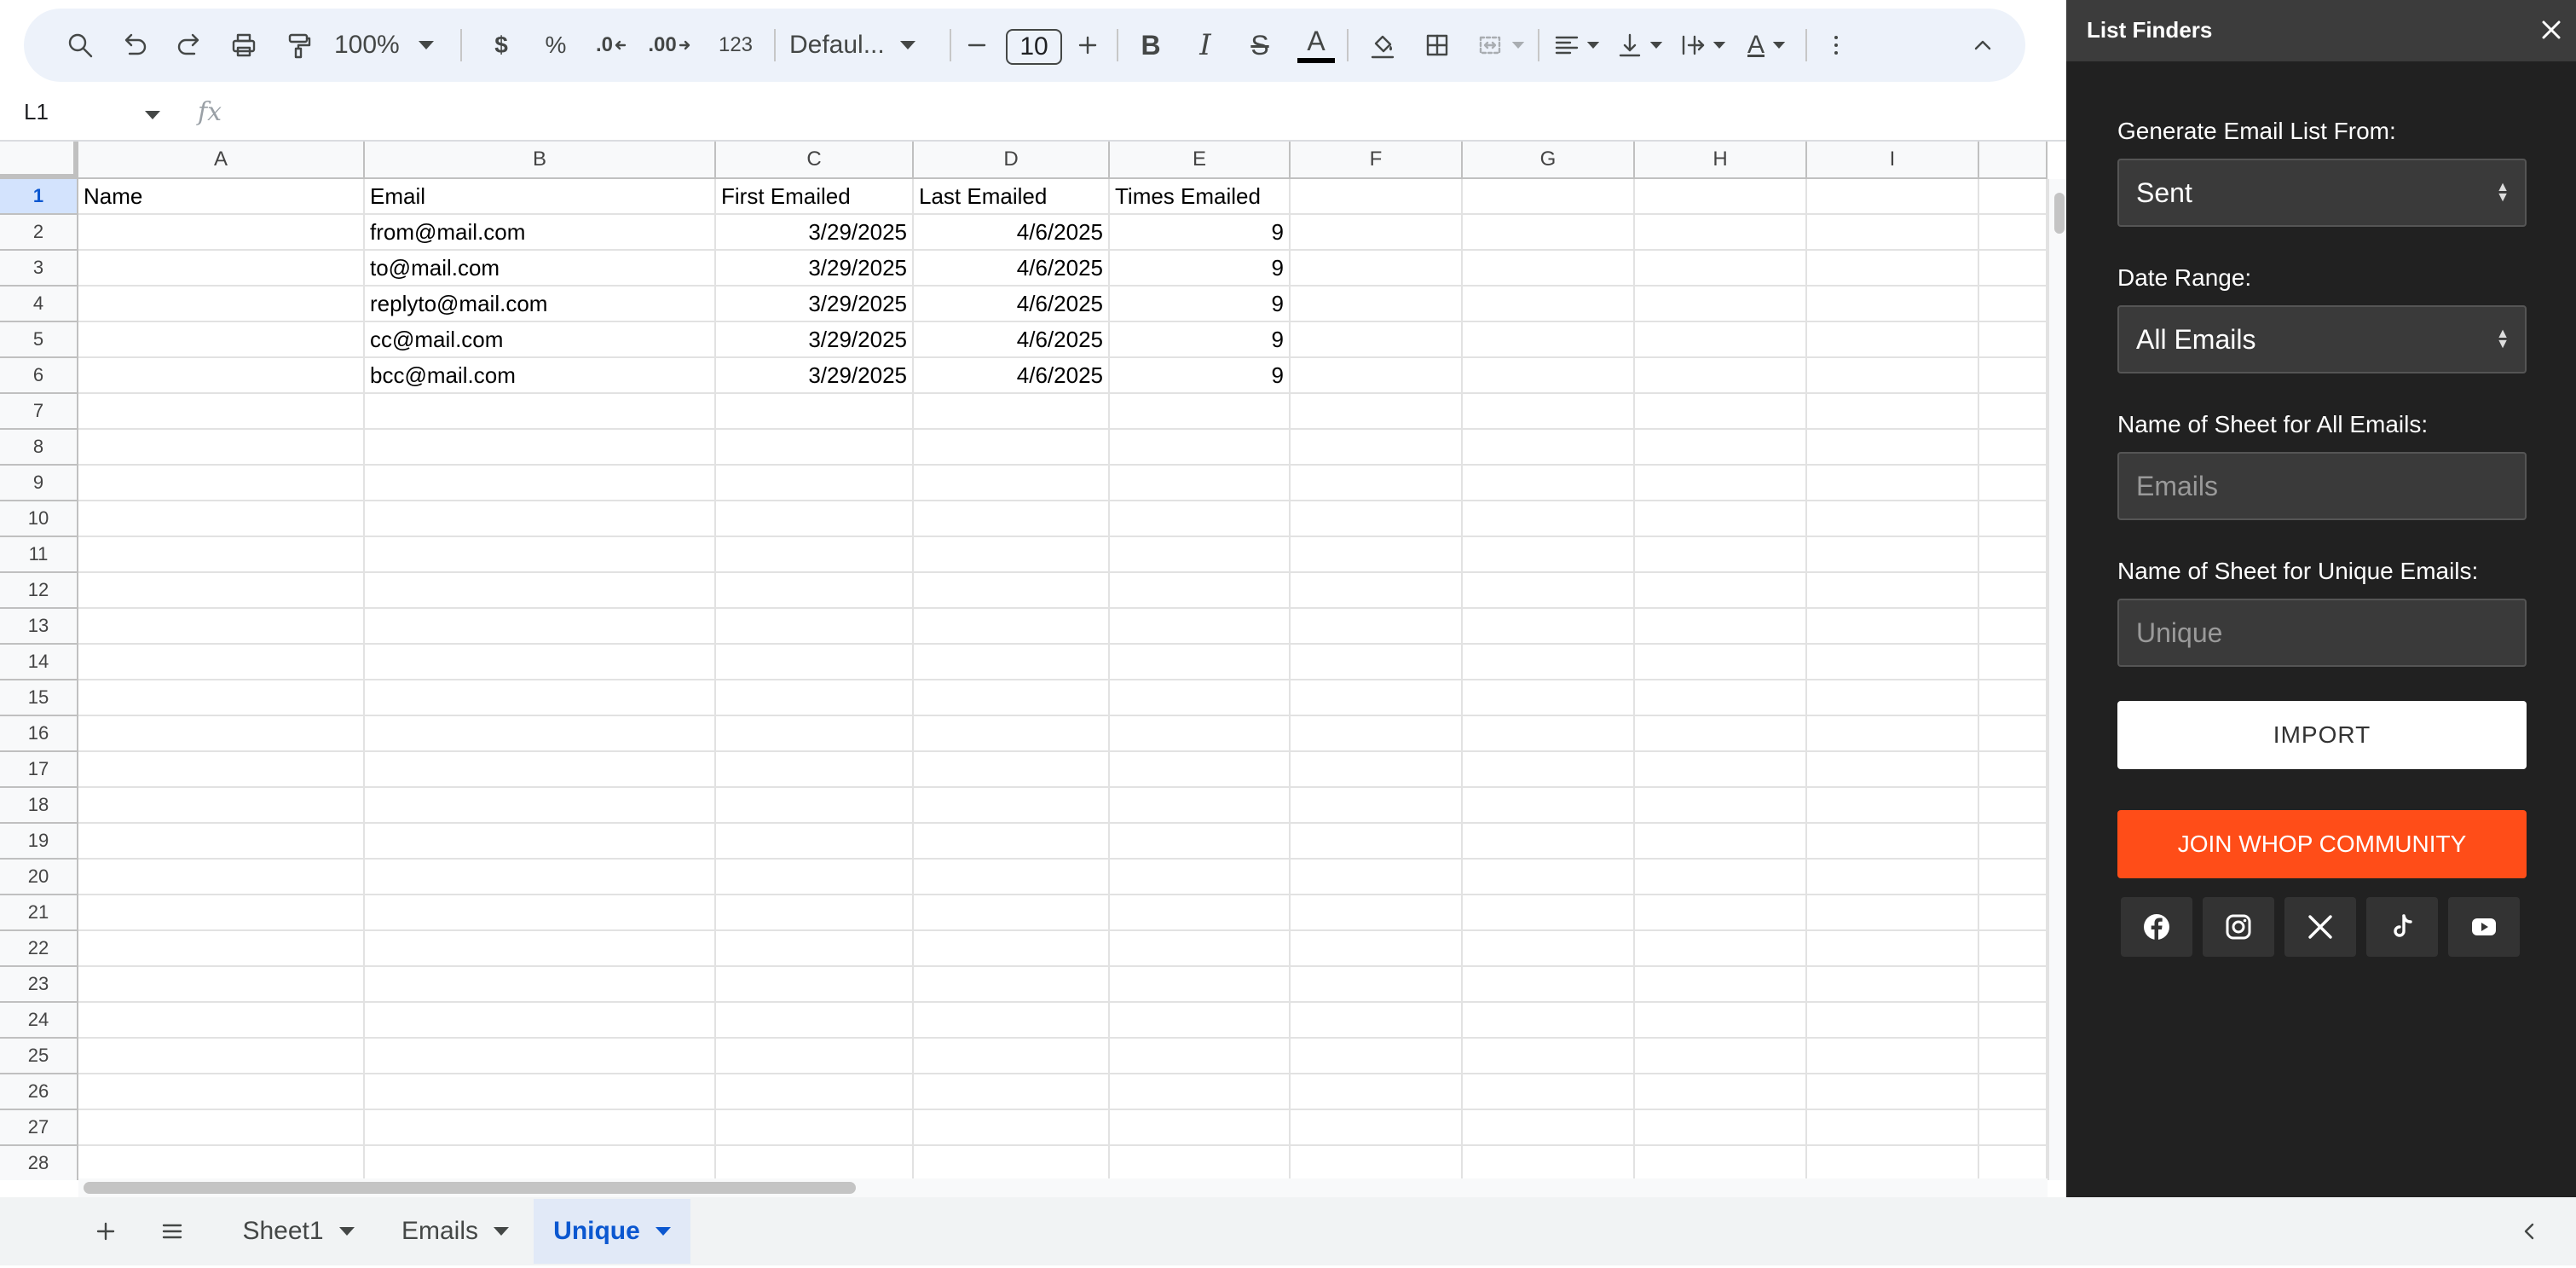  Describe the element at coordinates (39, 412) in the screenshot. I see `row-header-7: 7` at that location.